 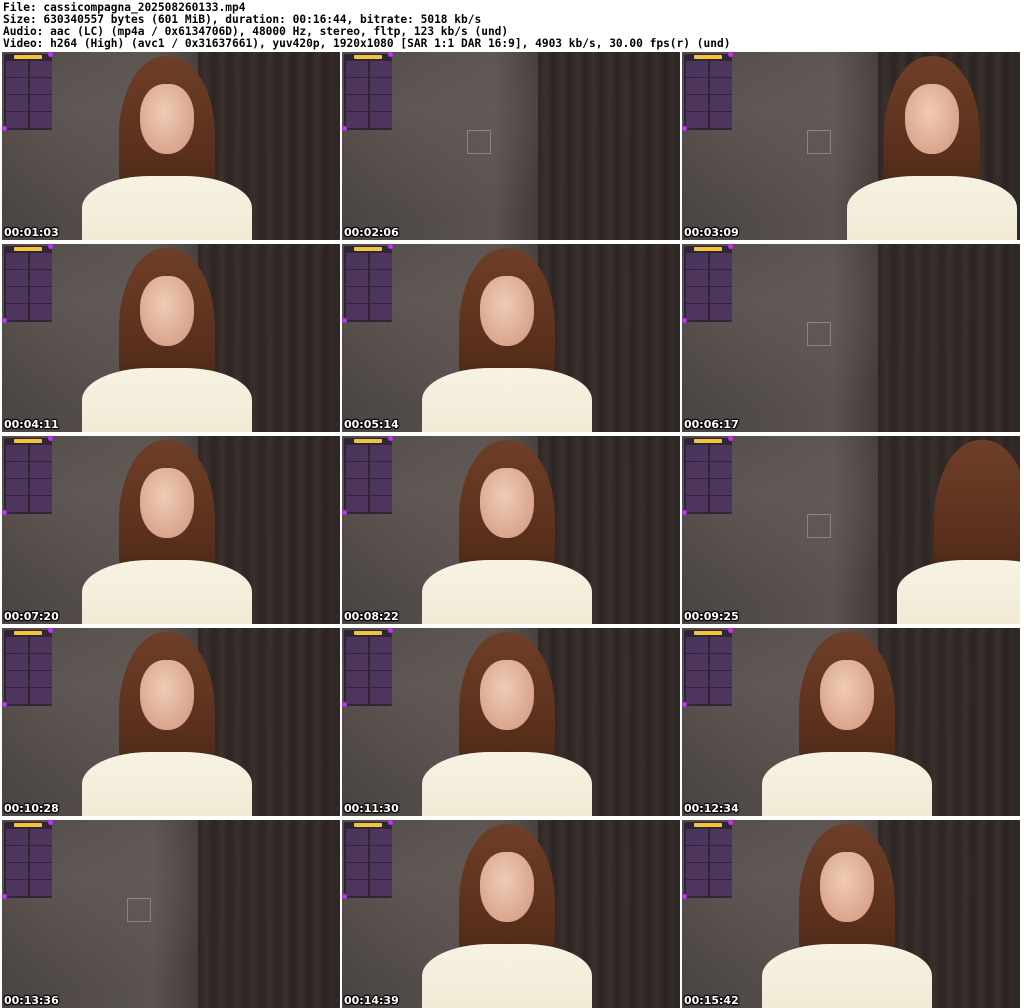 I want to click on video-thumbnail: 00:04:11, so click(x=171, y=338).